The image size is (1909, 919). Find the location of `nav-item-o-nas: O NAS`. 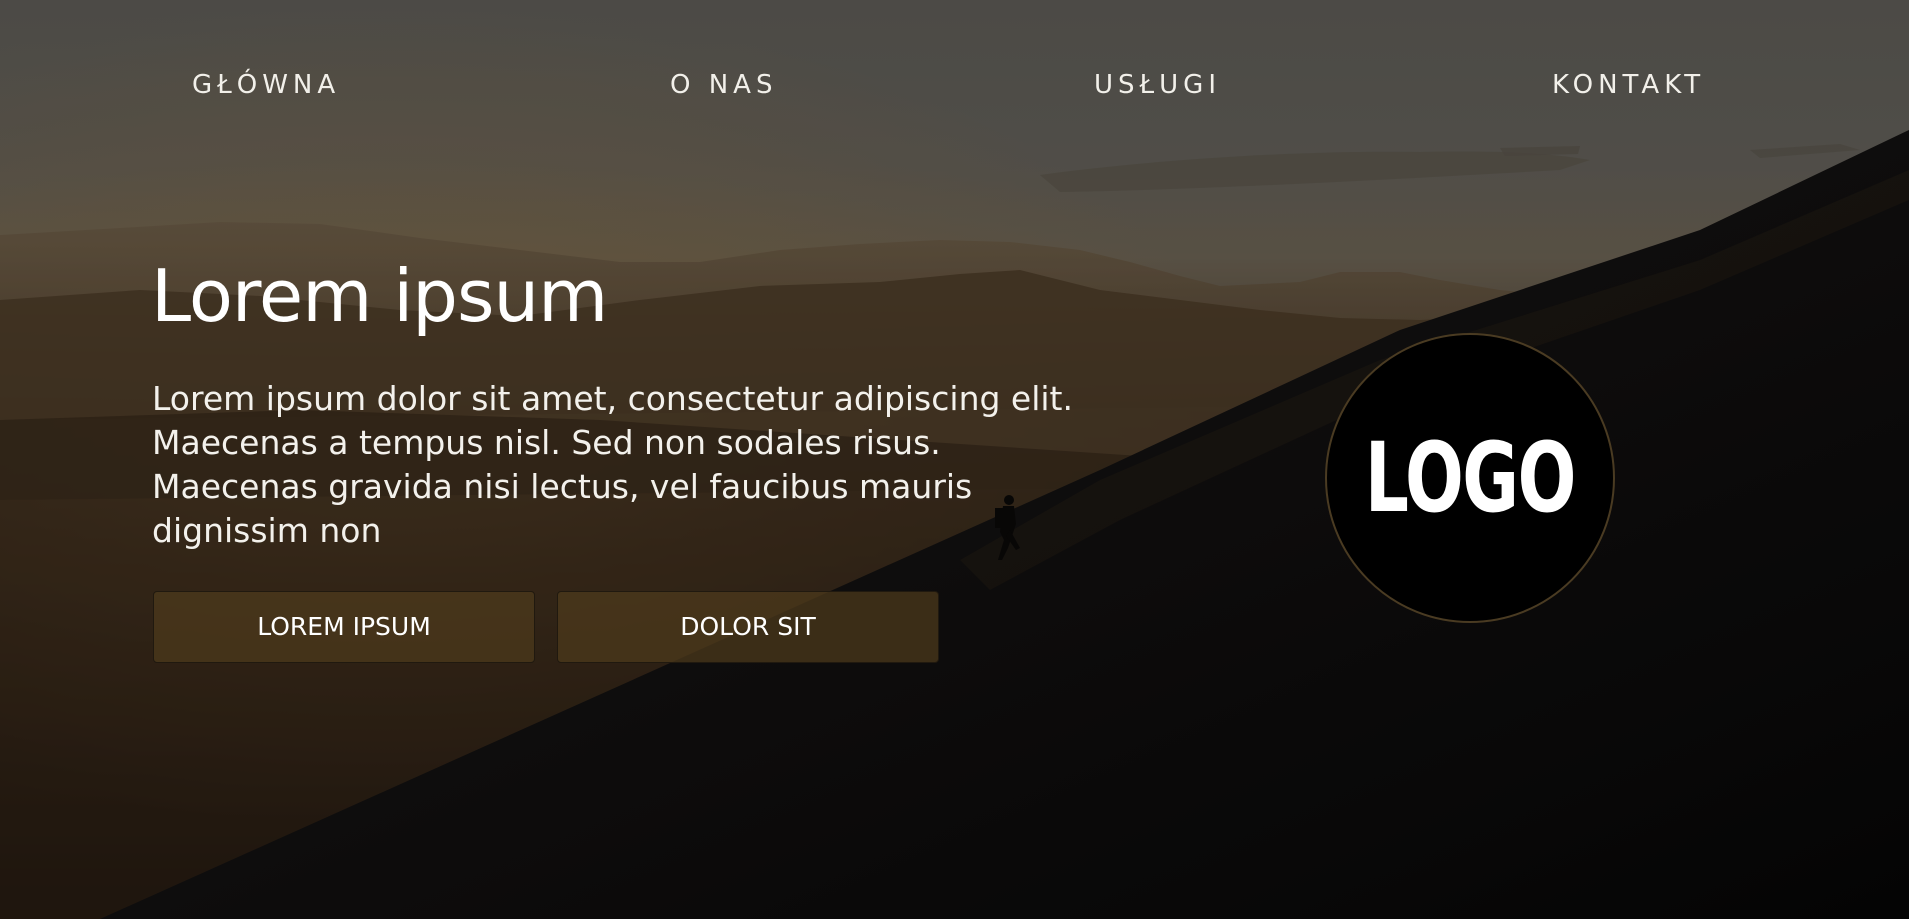

nav-item-o-nas: O NAS is located at coordinates (723, 85).